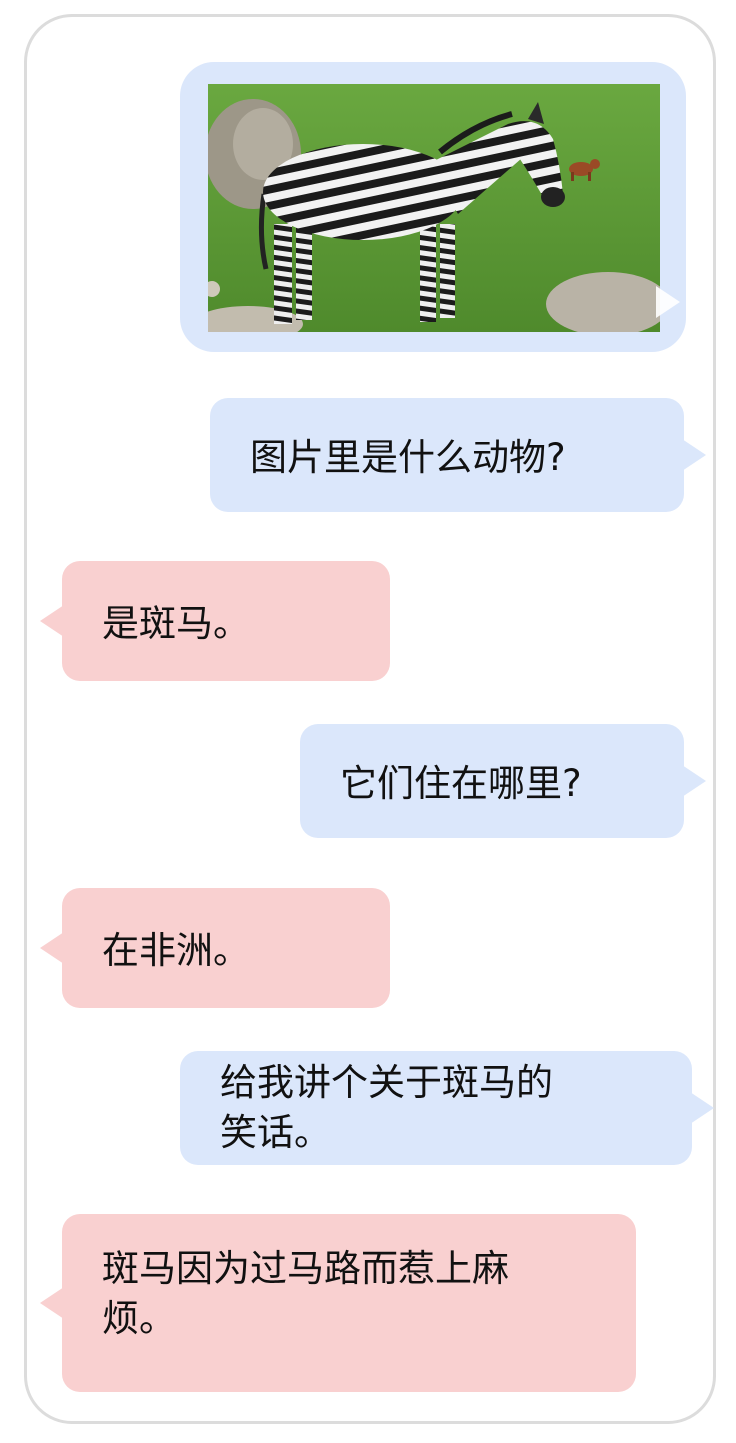 The height and width of the screenshot is (1443, 736). I want to click on play-icon, so click(668, 302).